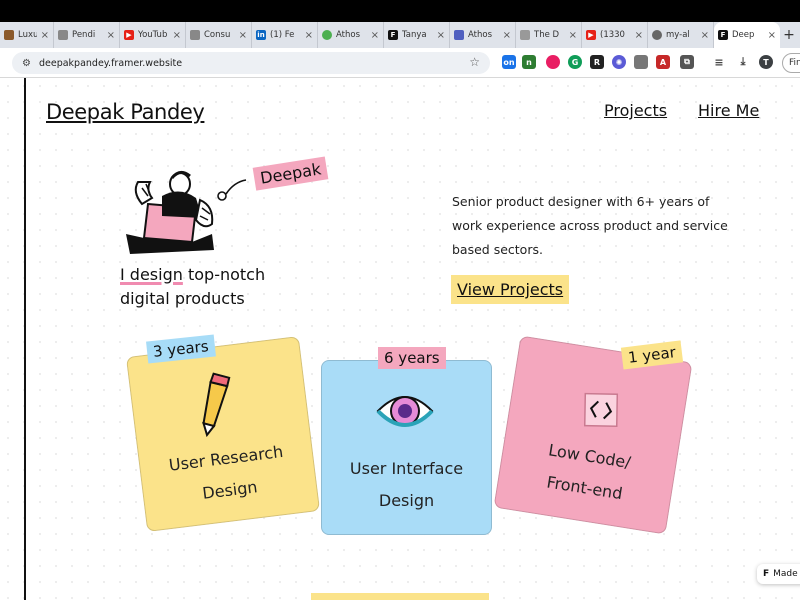 The width and height of the screenshot is (800, 600). I want to click on tab-title: YouTub, so click(153, 35).